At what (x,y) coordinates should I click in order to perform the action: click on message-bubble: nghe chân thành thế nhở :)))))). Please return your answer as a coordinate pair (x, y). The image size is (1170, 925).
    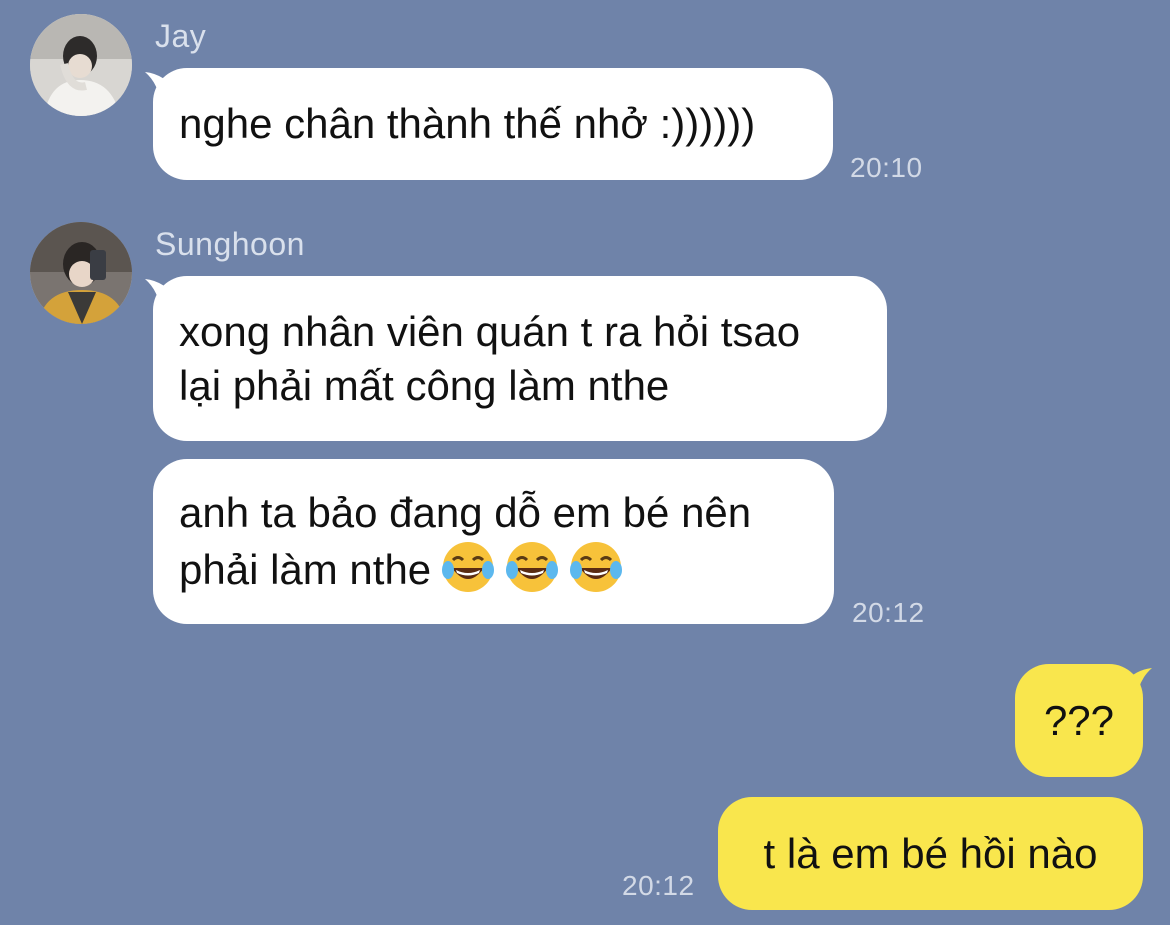
    Looking at the image, I should click on (493, 124).